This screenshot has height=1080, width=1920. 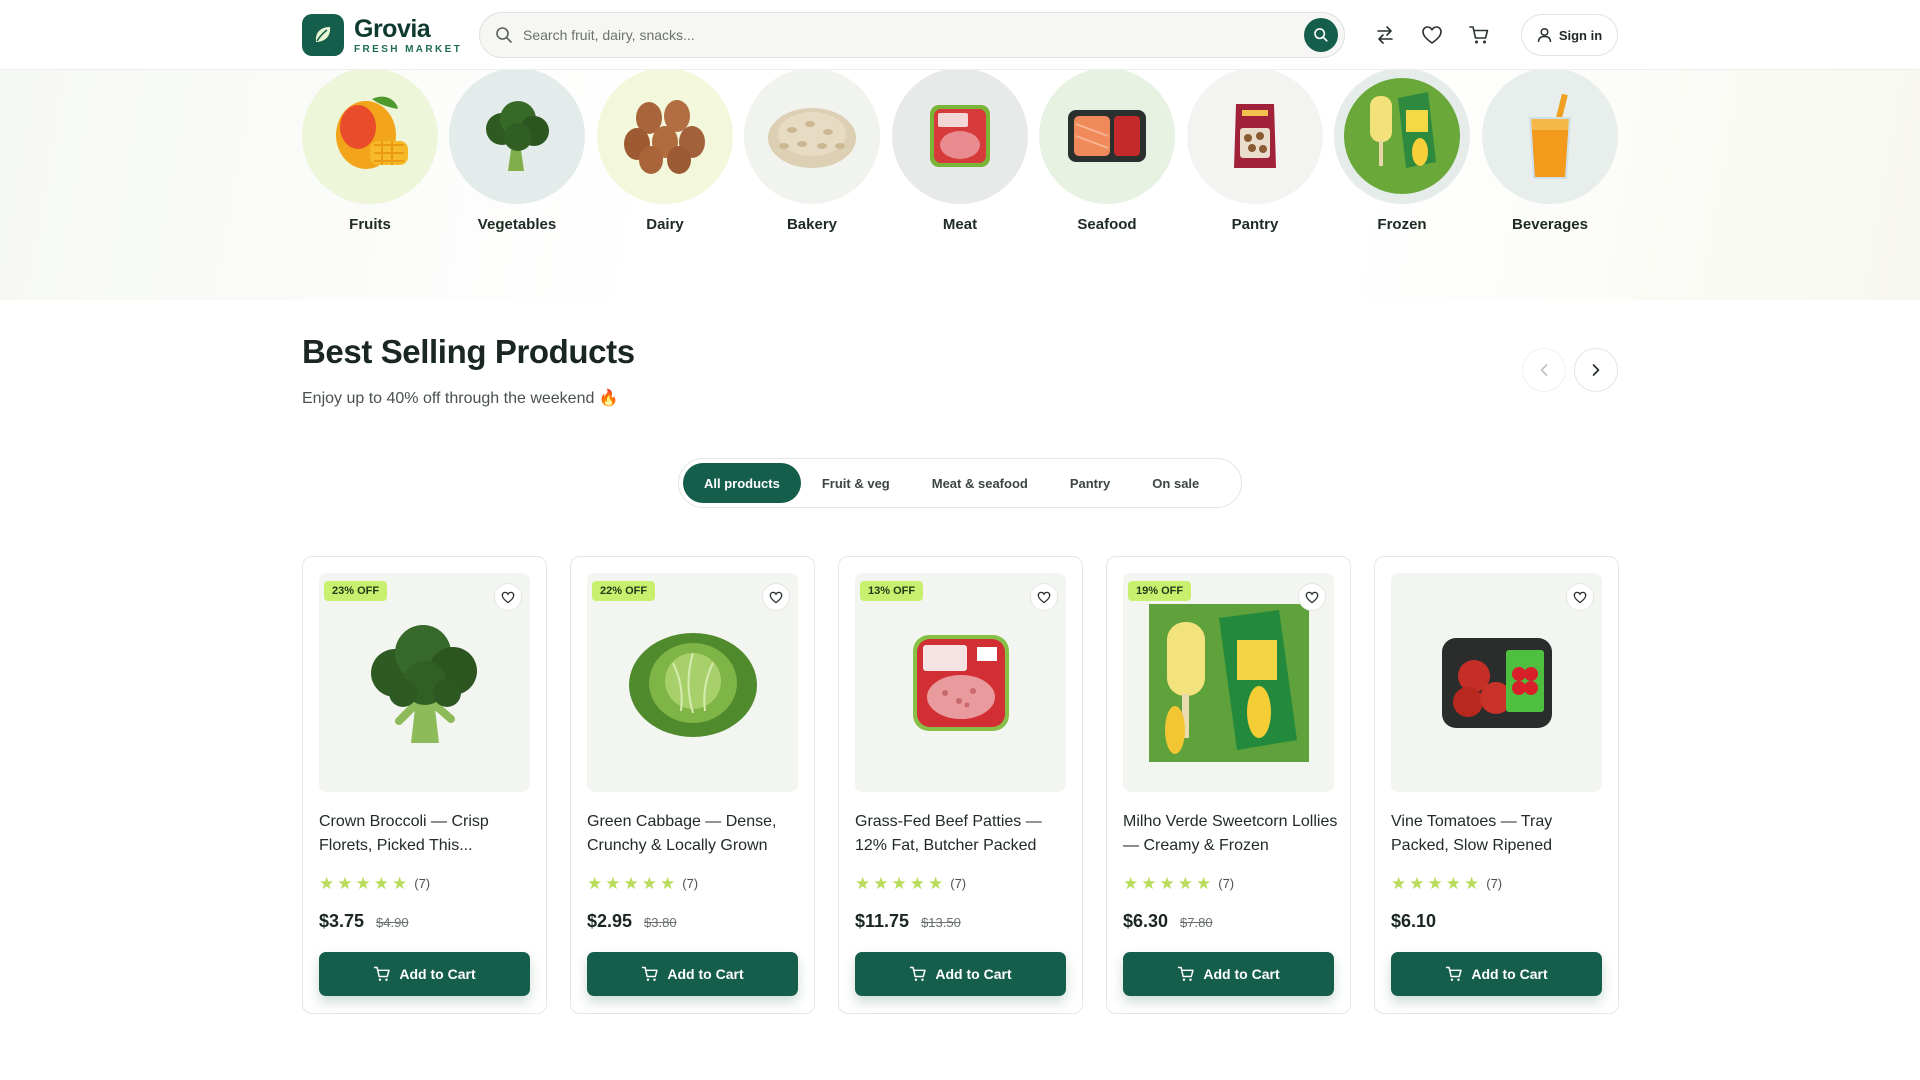 What do you see at coordinates (370, 224) in the screenshot?
I see `category-label: Fruits` at bounding box center [370, 224].